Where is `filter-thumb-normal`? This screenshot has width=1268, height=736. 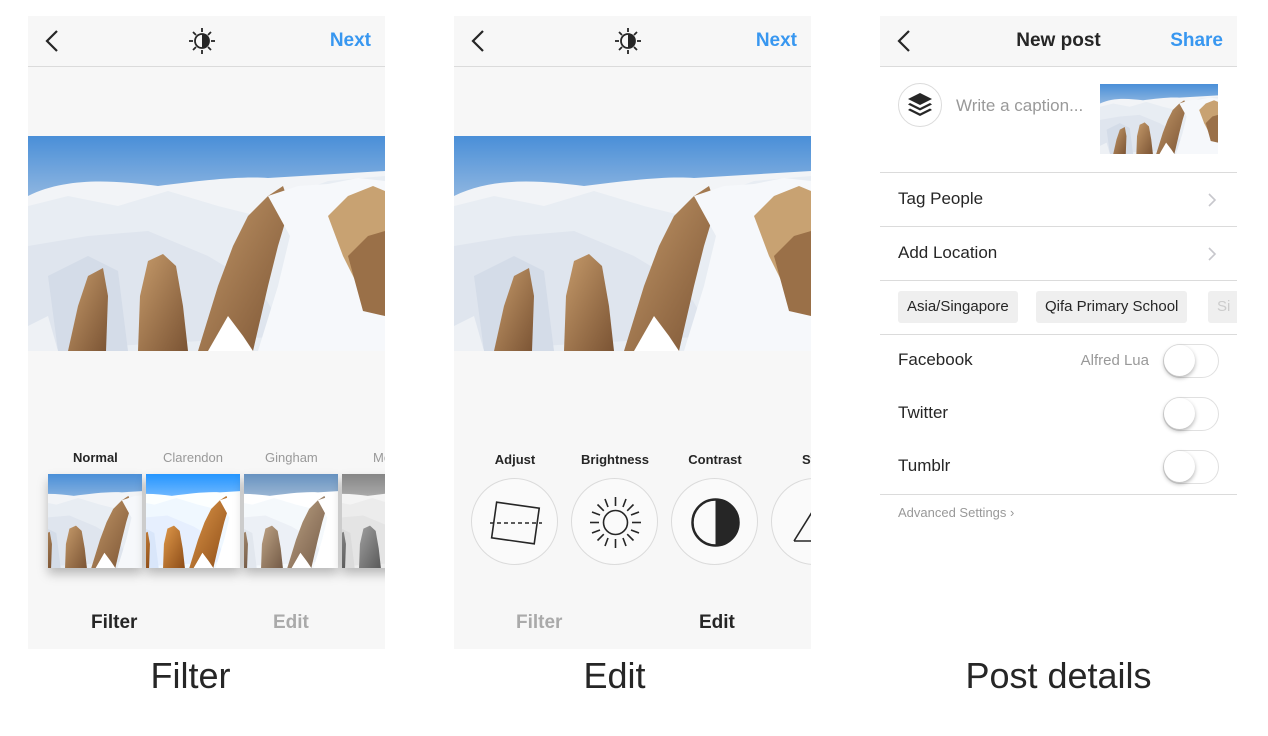 filter-thumb-normal is located at coordinates (95, 521).